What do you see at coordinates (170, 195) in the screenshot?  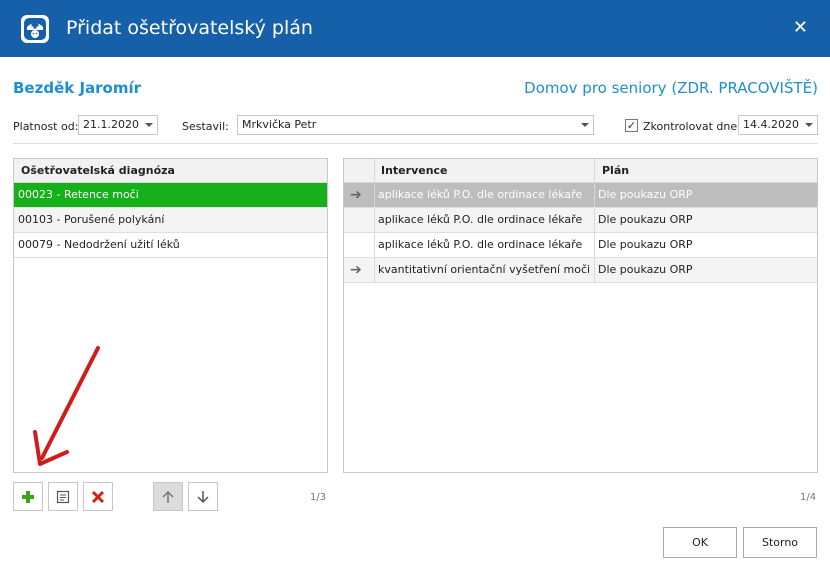 I see `list-item: 00023 - Retence moči` at bounding box center [170, 195].